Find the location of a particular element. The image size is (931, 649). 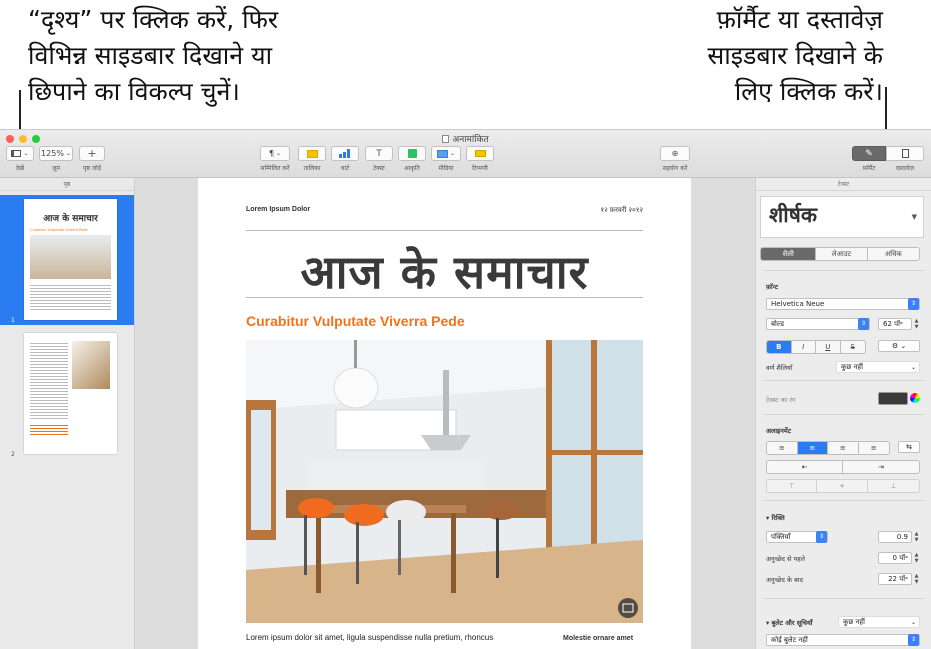

add-page-button: + is located at coordinates (92, 153).